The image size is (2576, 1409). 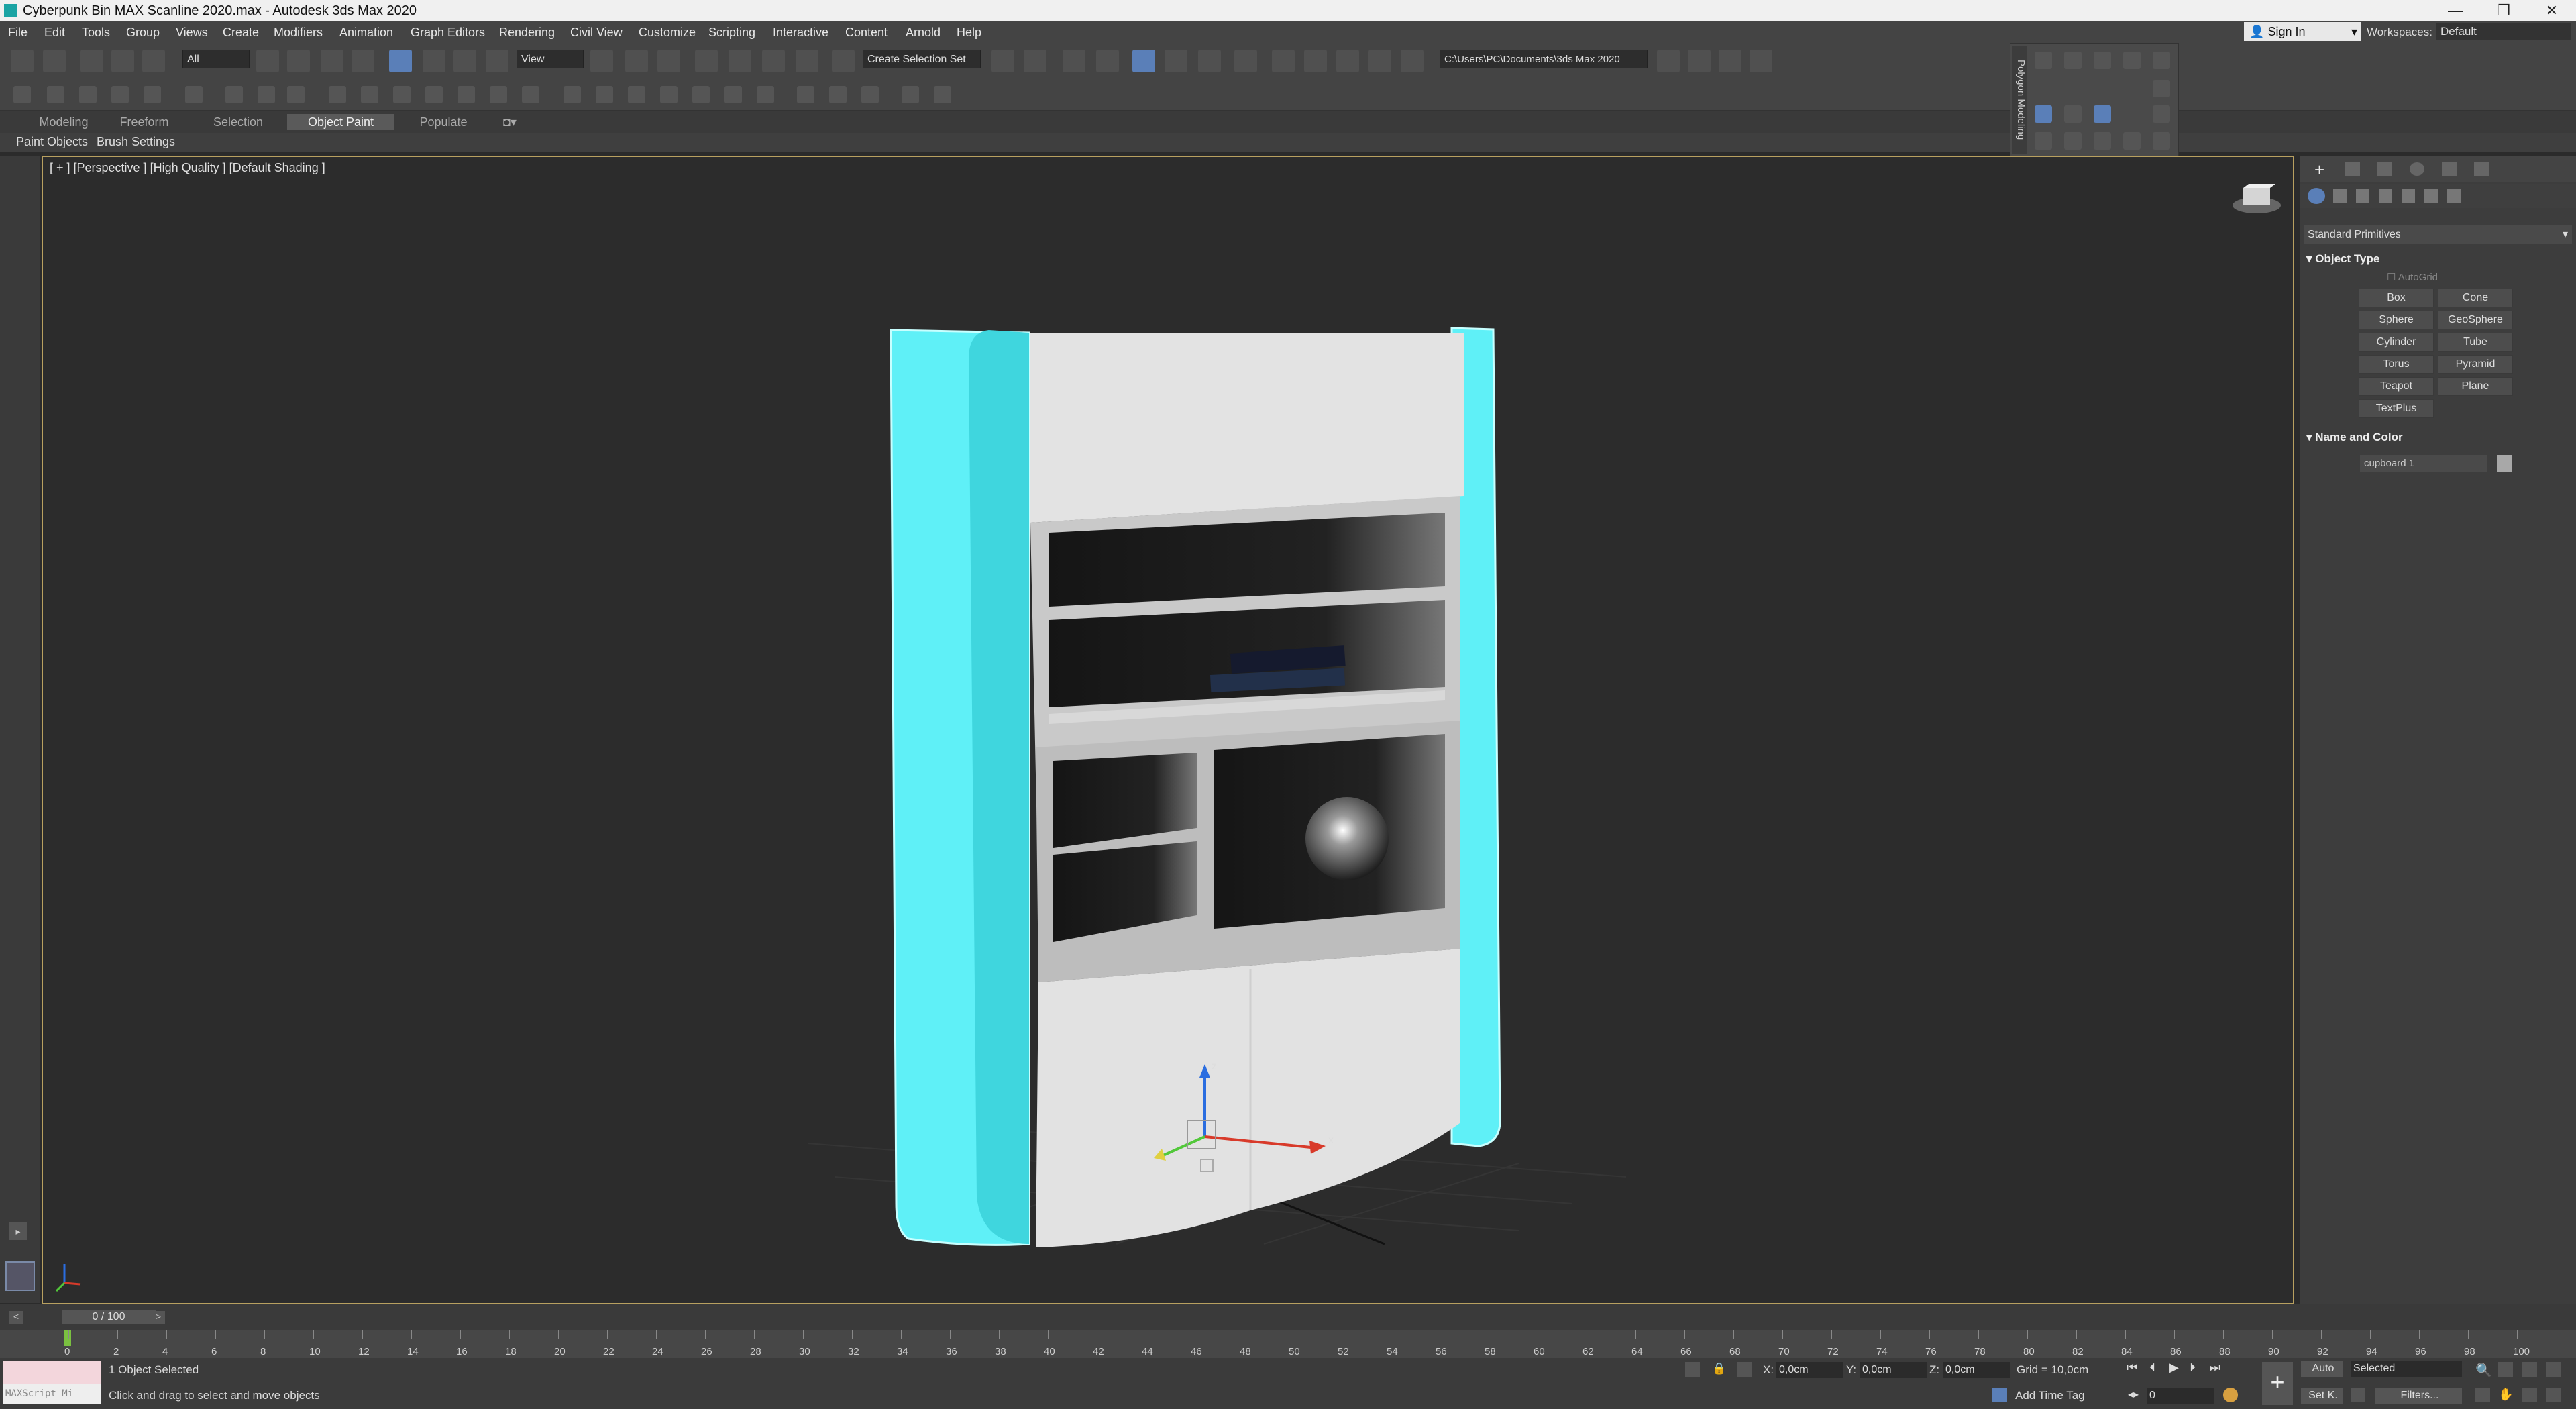 I want to click on select-object-icon, so click(x=267, y=61).